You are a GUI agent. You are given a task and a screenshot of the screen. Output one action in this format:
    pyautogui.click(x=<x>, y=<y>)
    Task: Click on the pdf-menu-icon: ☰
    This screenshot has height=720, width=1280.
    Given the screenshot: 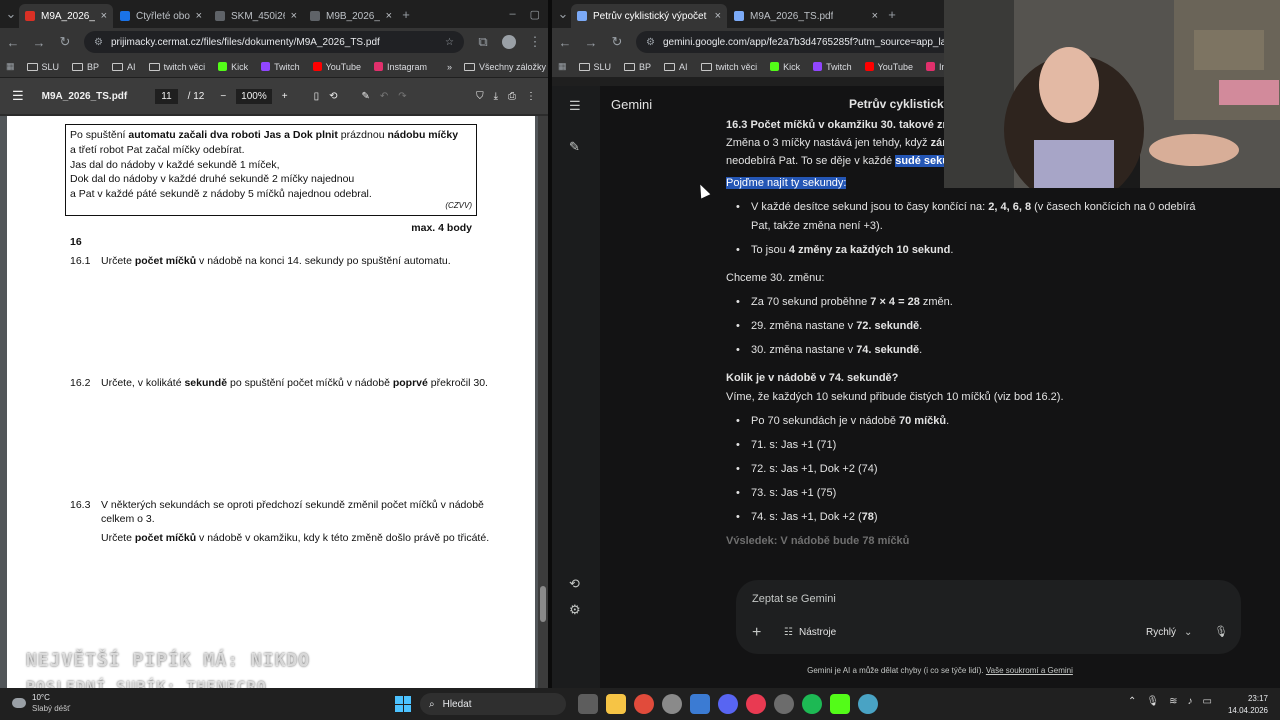 What is the action you would take?
    pyautogui.click(x=18, y=96)
    